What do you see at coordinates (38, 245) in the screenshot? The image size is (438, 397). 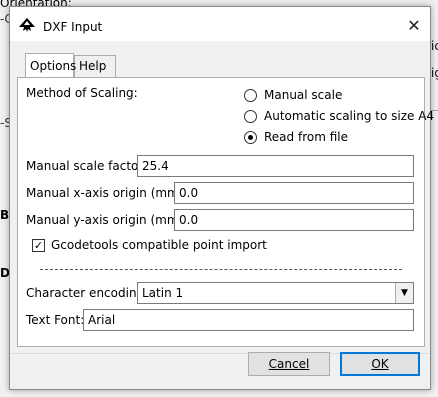 I see `gcodetools-checkbox: ✓` at bounding box center [38, 245].